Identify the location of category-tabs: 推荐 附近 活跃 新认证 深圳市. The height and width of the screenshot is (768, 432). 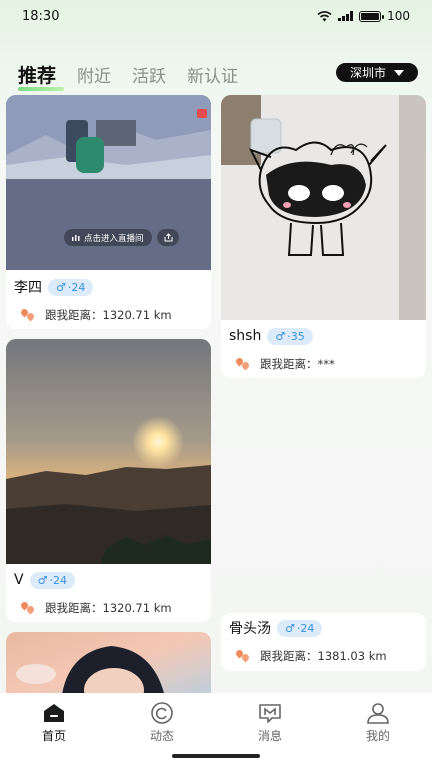
(218, 74).